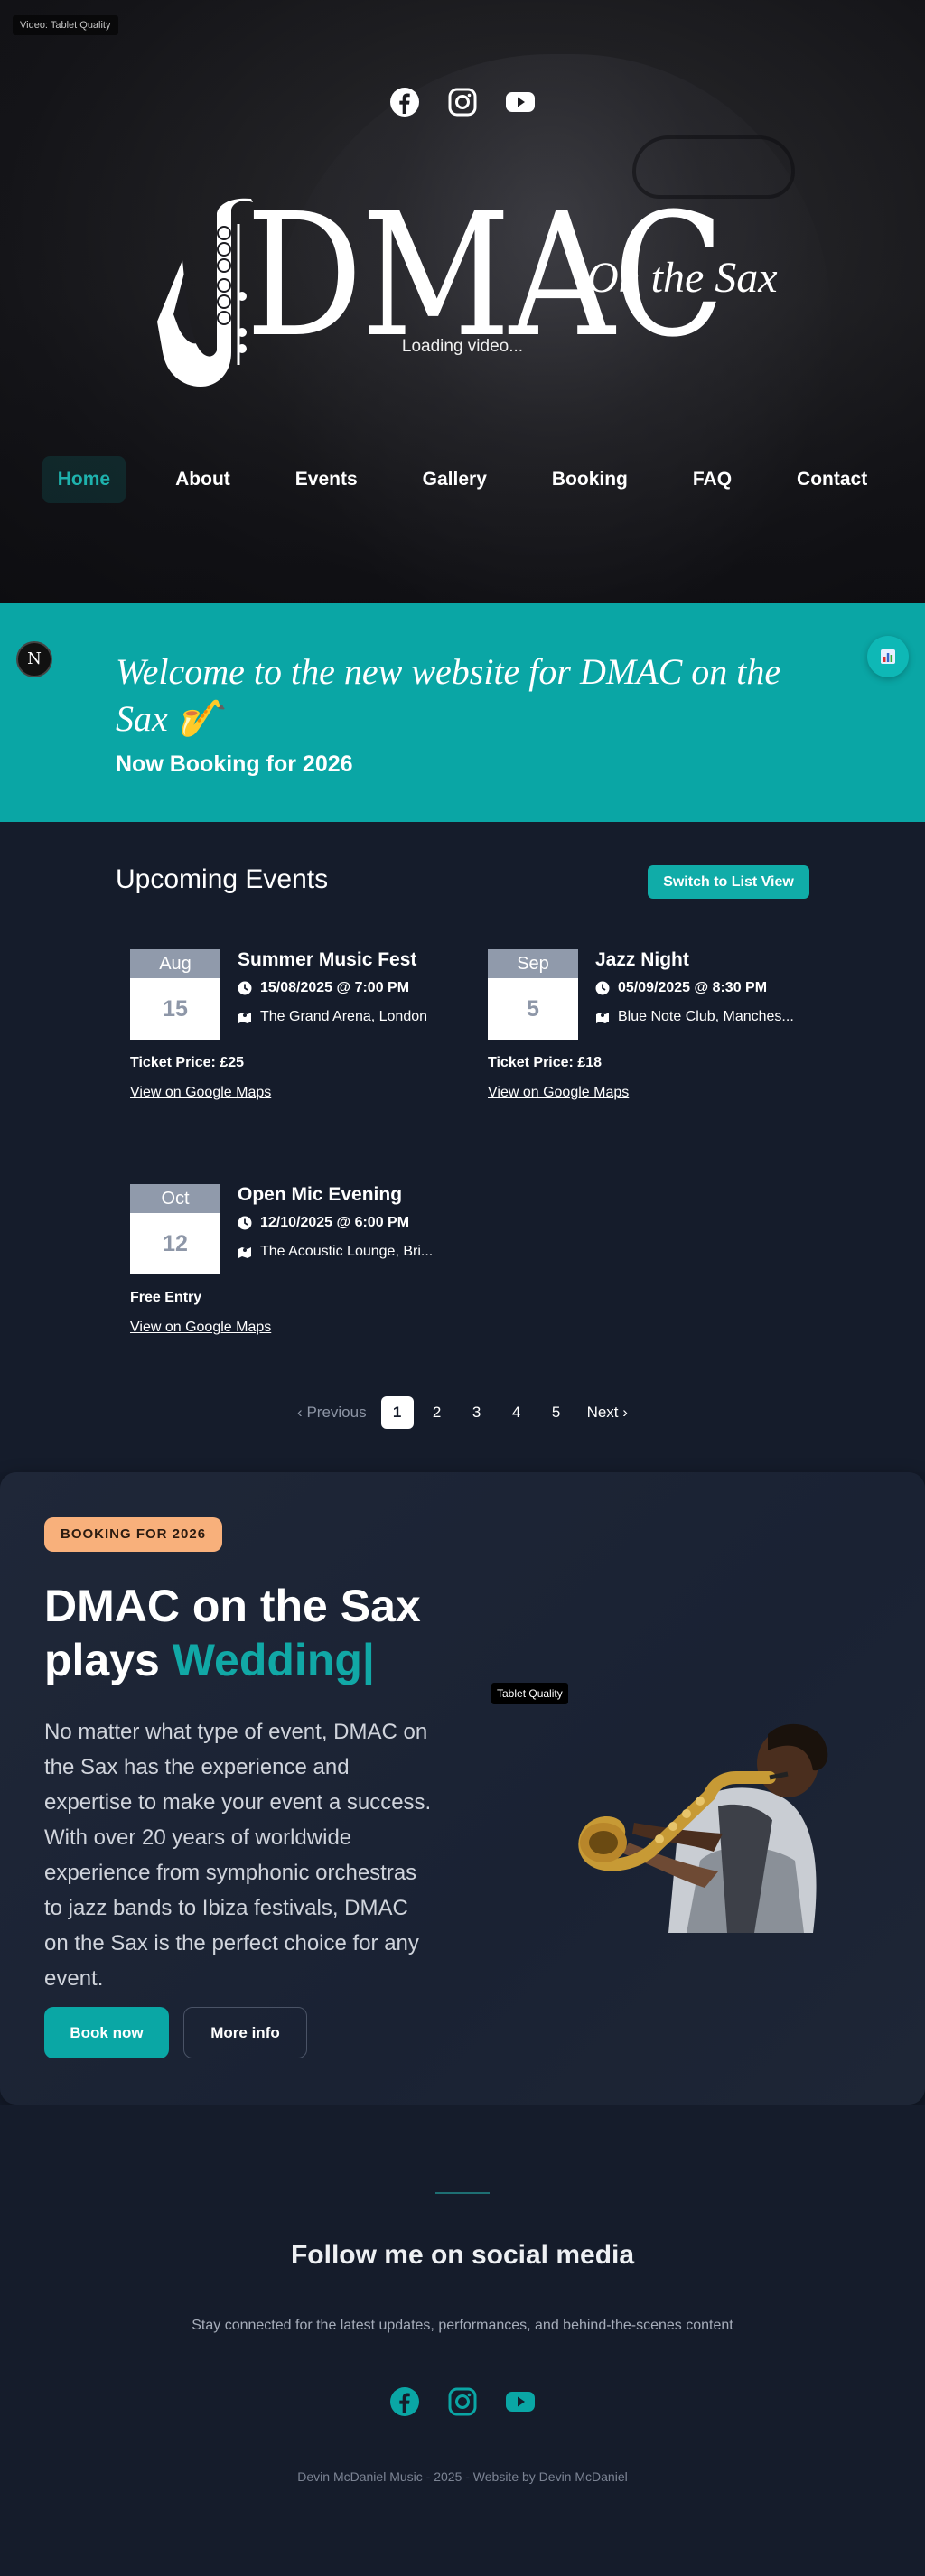  What do you see at coordinates (203, 479) in the screenshot?
I see `nav-about: About` at bounding box center [203, 479].